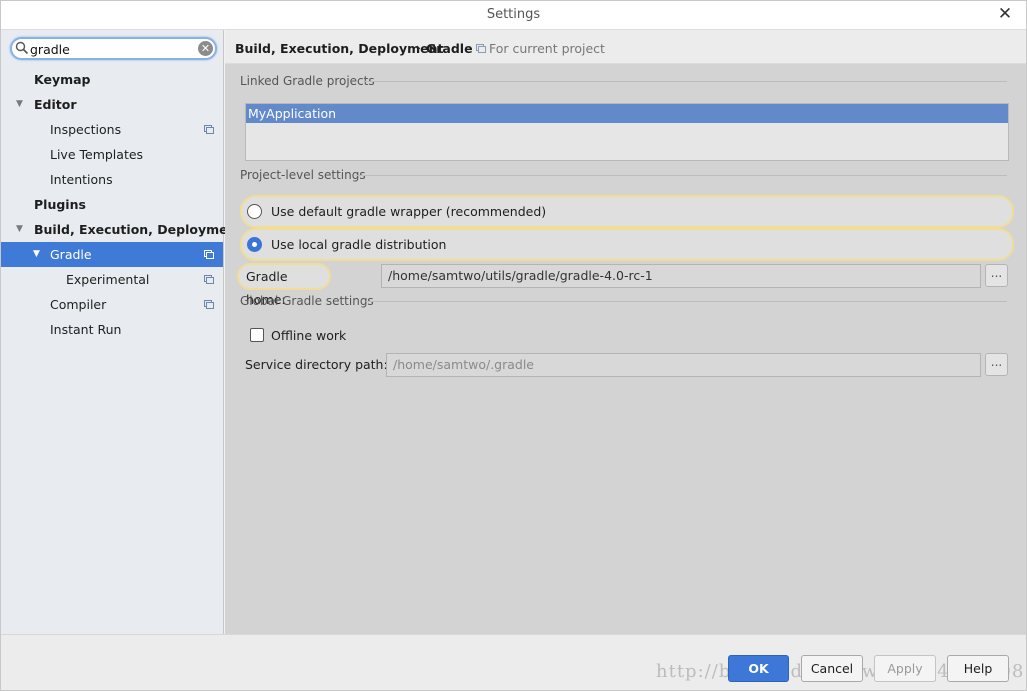  Describe the element at coordinates (308, 335) in the screenshot. I see `offline-work-label: Offline work` at that location.